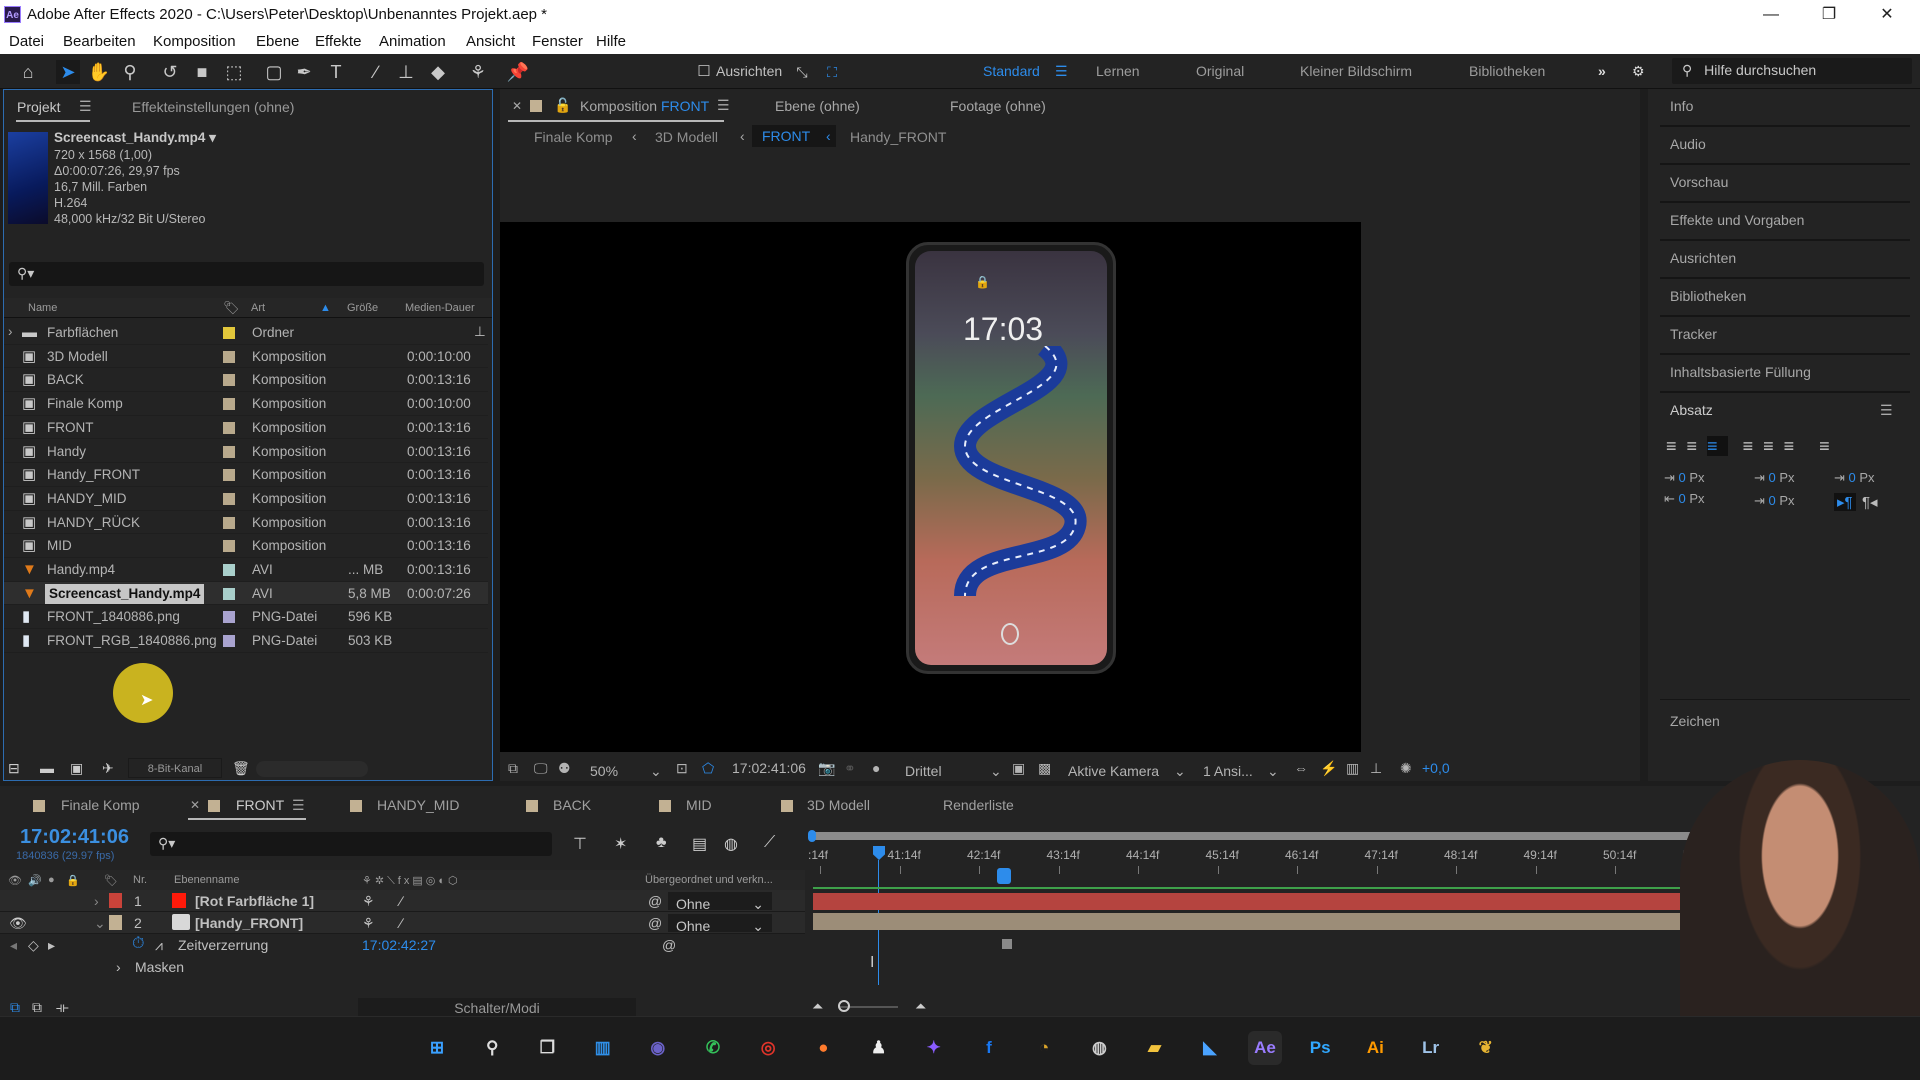 The image size is (1920, 1080). I want to click on workspace-kleiner-bildschirm: Kleiner Bildschirm, so click(1356, 71).